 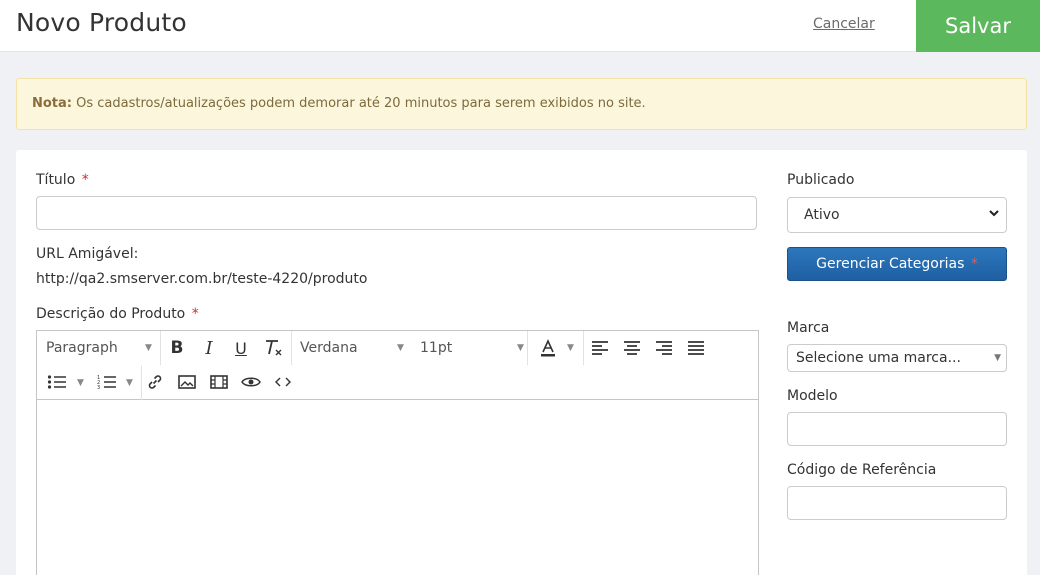 What do you see at coordinates (844, 24) in the screenshot?
I see `cancel-link: Cancelar` at bounding box center [844, 24].